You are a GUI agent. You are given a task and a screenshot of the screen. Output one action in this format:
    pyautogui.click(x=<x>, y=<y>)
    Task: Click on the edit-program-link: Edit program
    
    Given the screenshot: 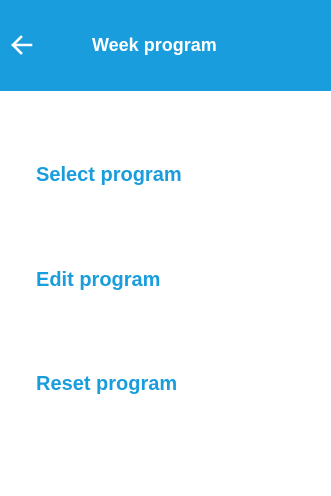 What is the action you would take?
    pyautogui.click(x=166, y=280)
    